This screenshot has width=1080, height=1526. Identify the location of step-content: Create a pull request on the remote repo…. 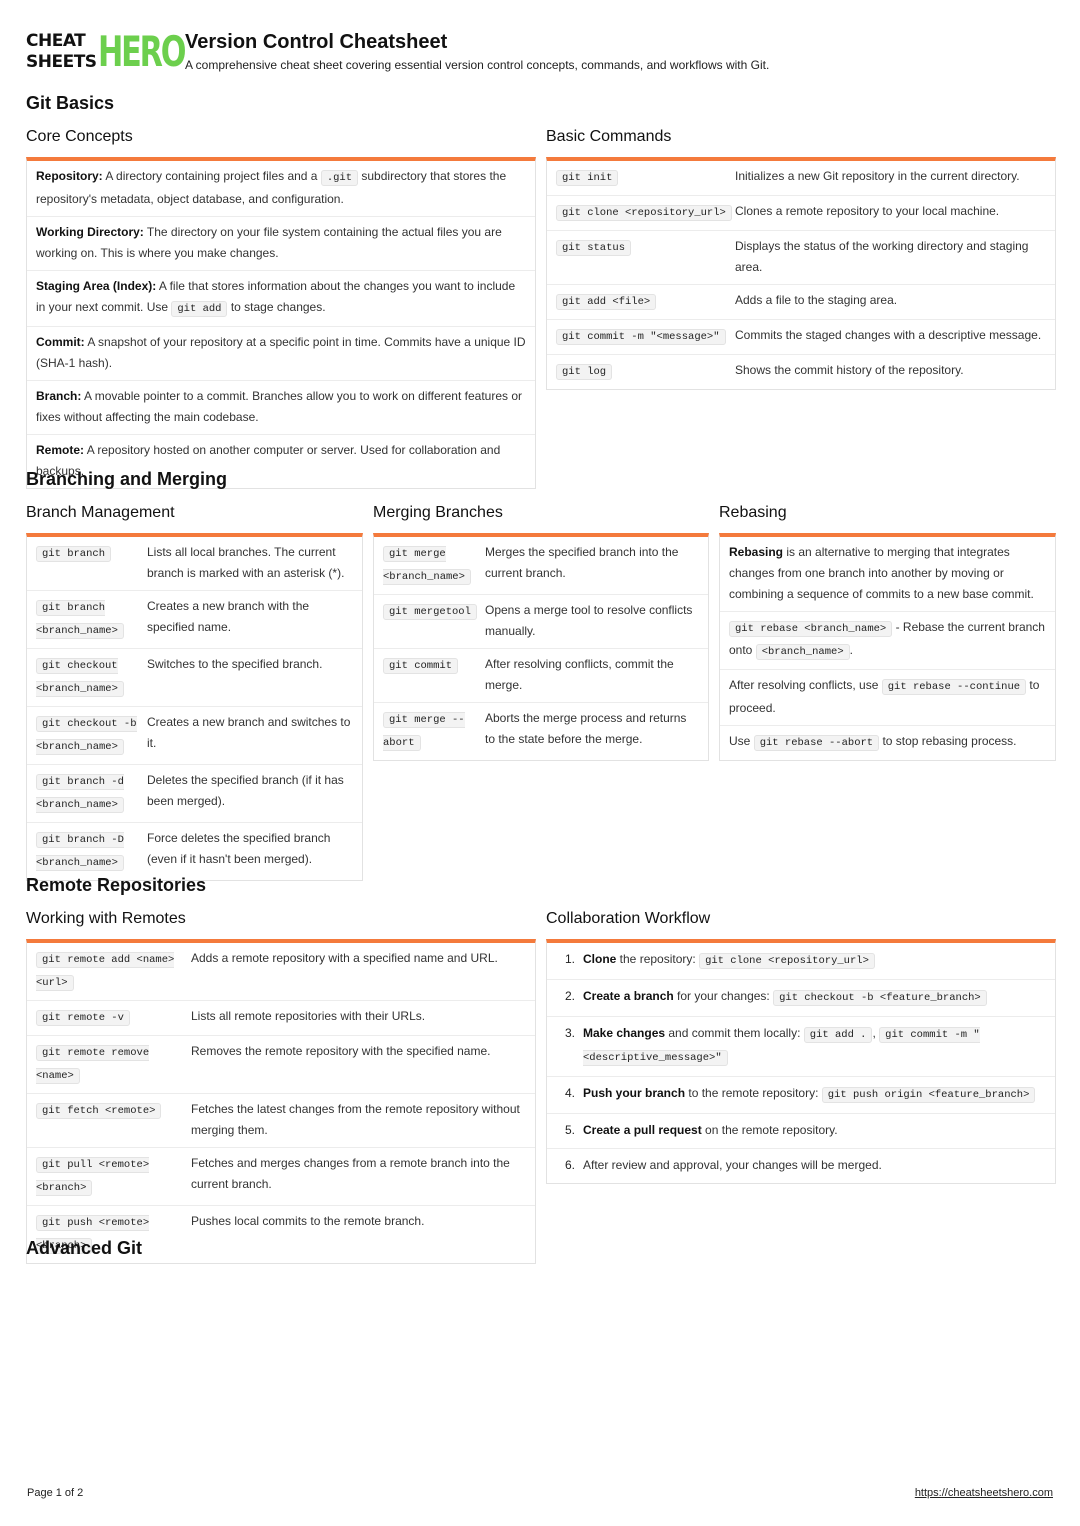
(710, 1130).